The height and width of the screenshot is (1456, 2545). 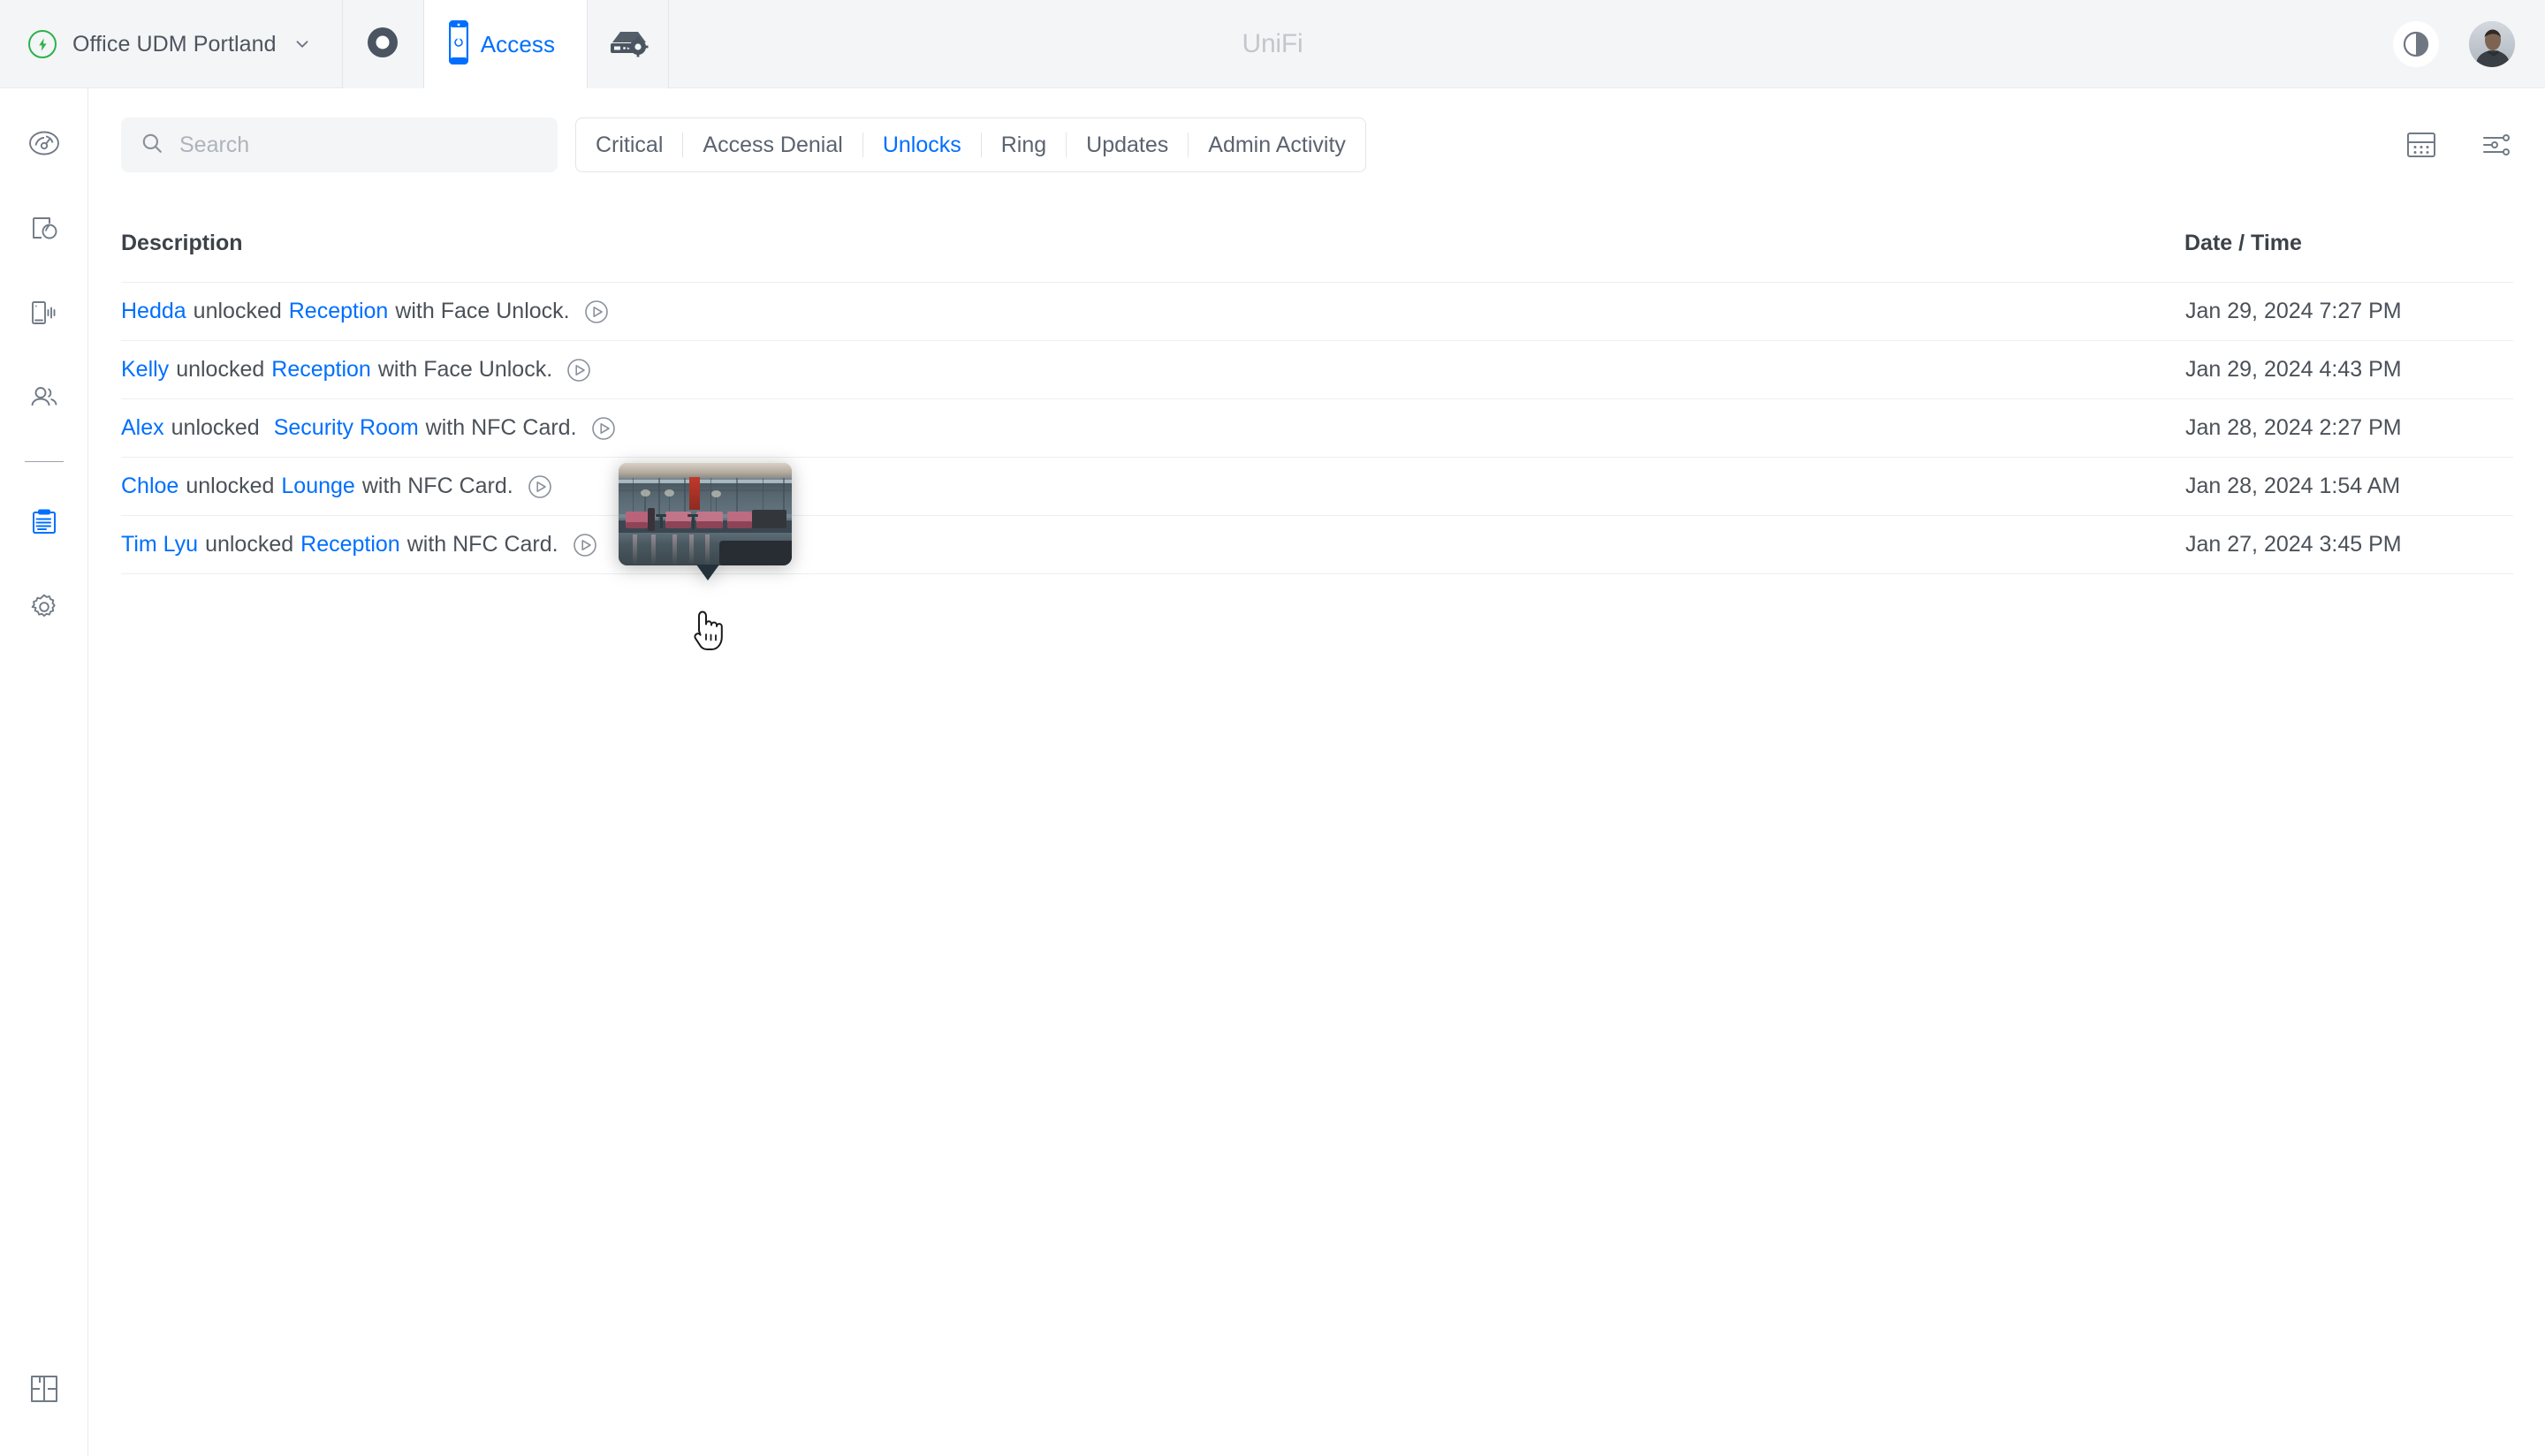 What do you see at coordinates (629, 145) in the screenshot?
I see `tab-critical: Critical` at bounding box center [629, 145].